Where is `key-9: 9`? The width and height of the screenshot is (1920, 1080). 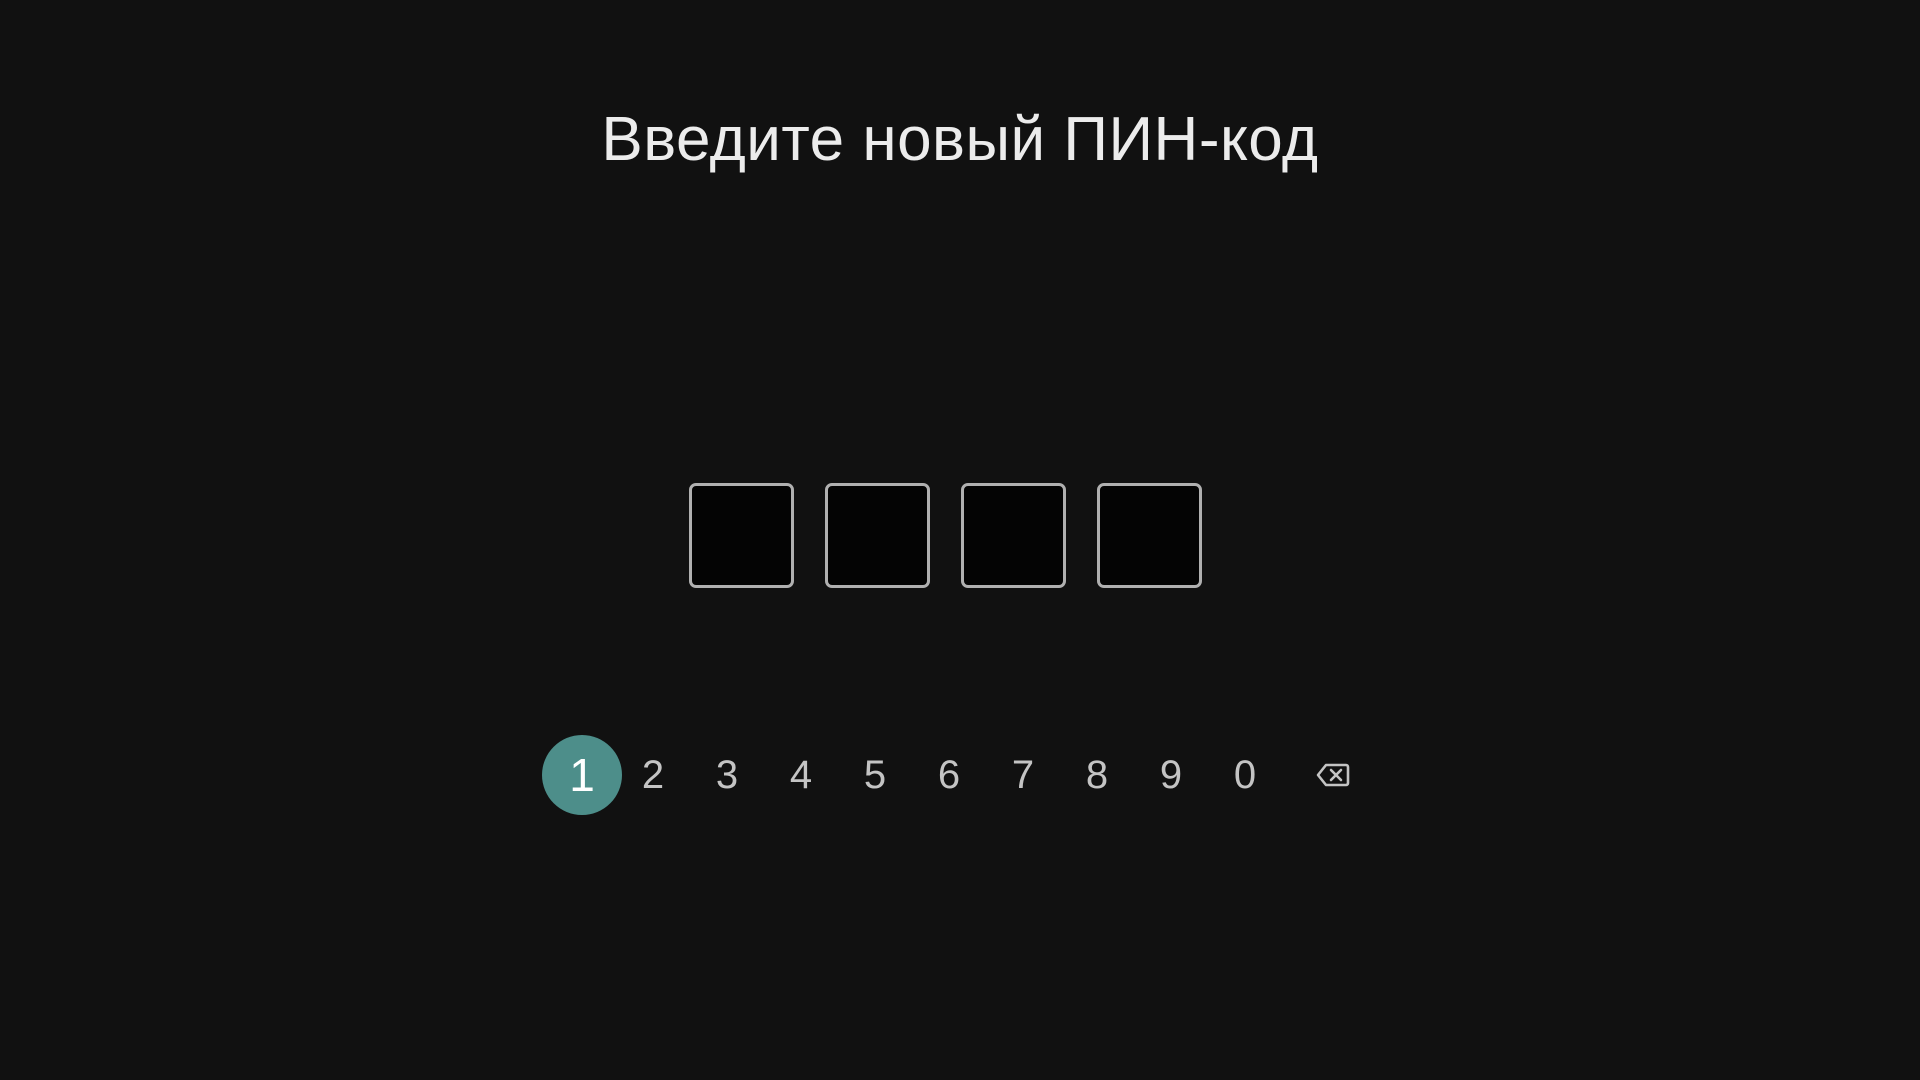 key-9: 9 is located at coordinates (1171, 775).